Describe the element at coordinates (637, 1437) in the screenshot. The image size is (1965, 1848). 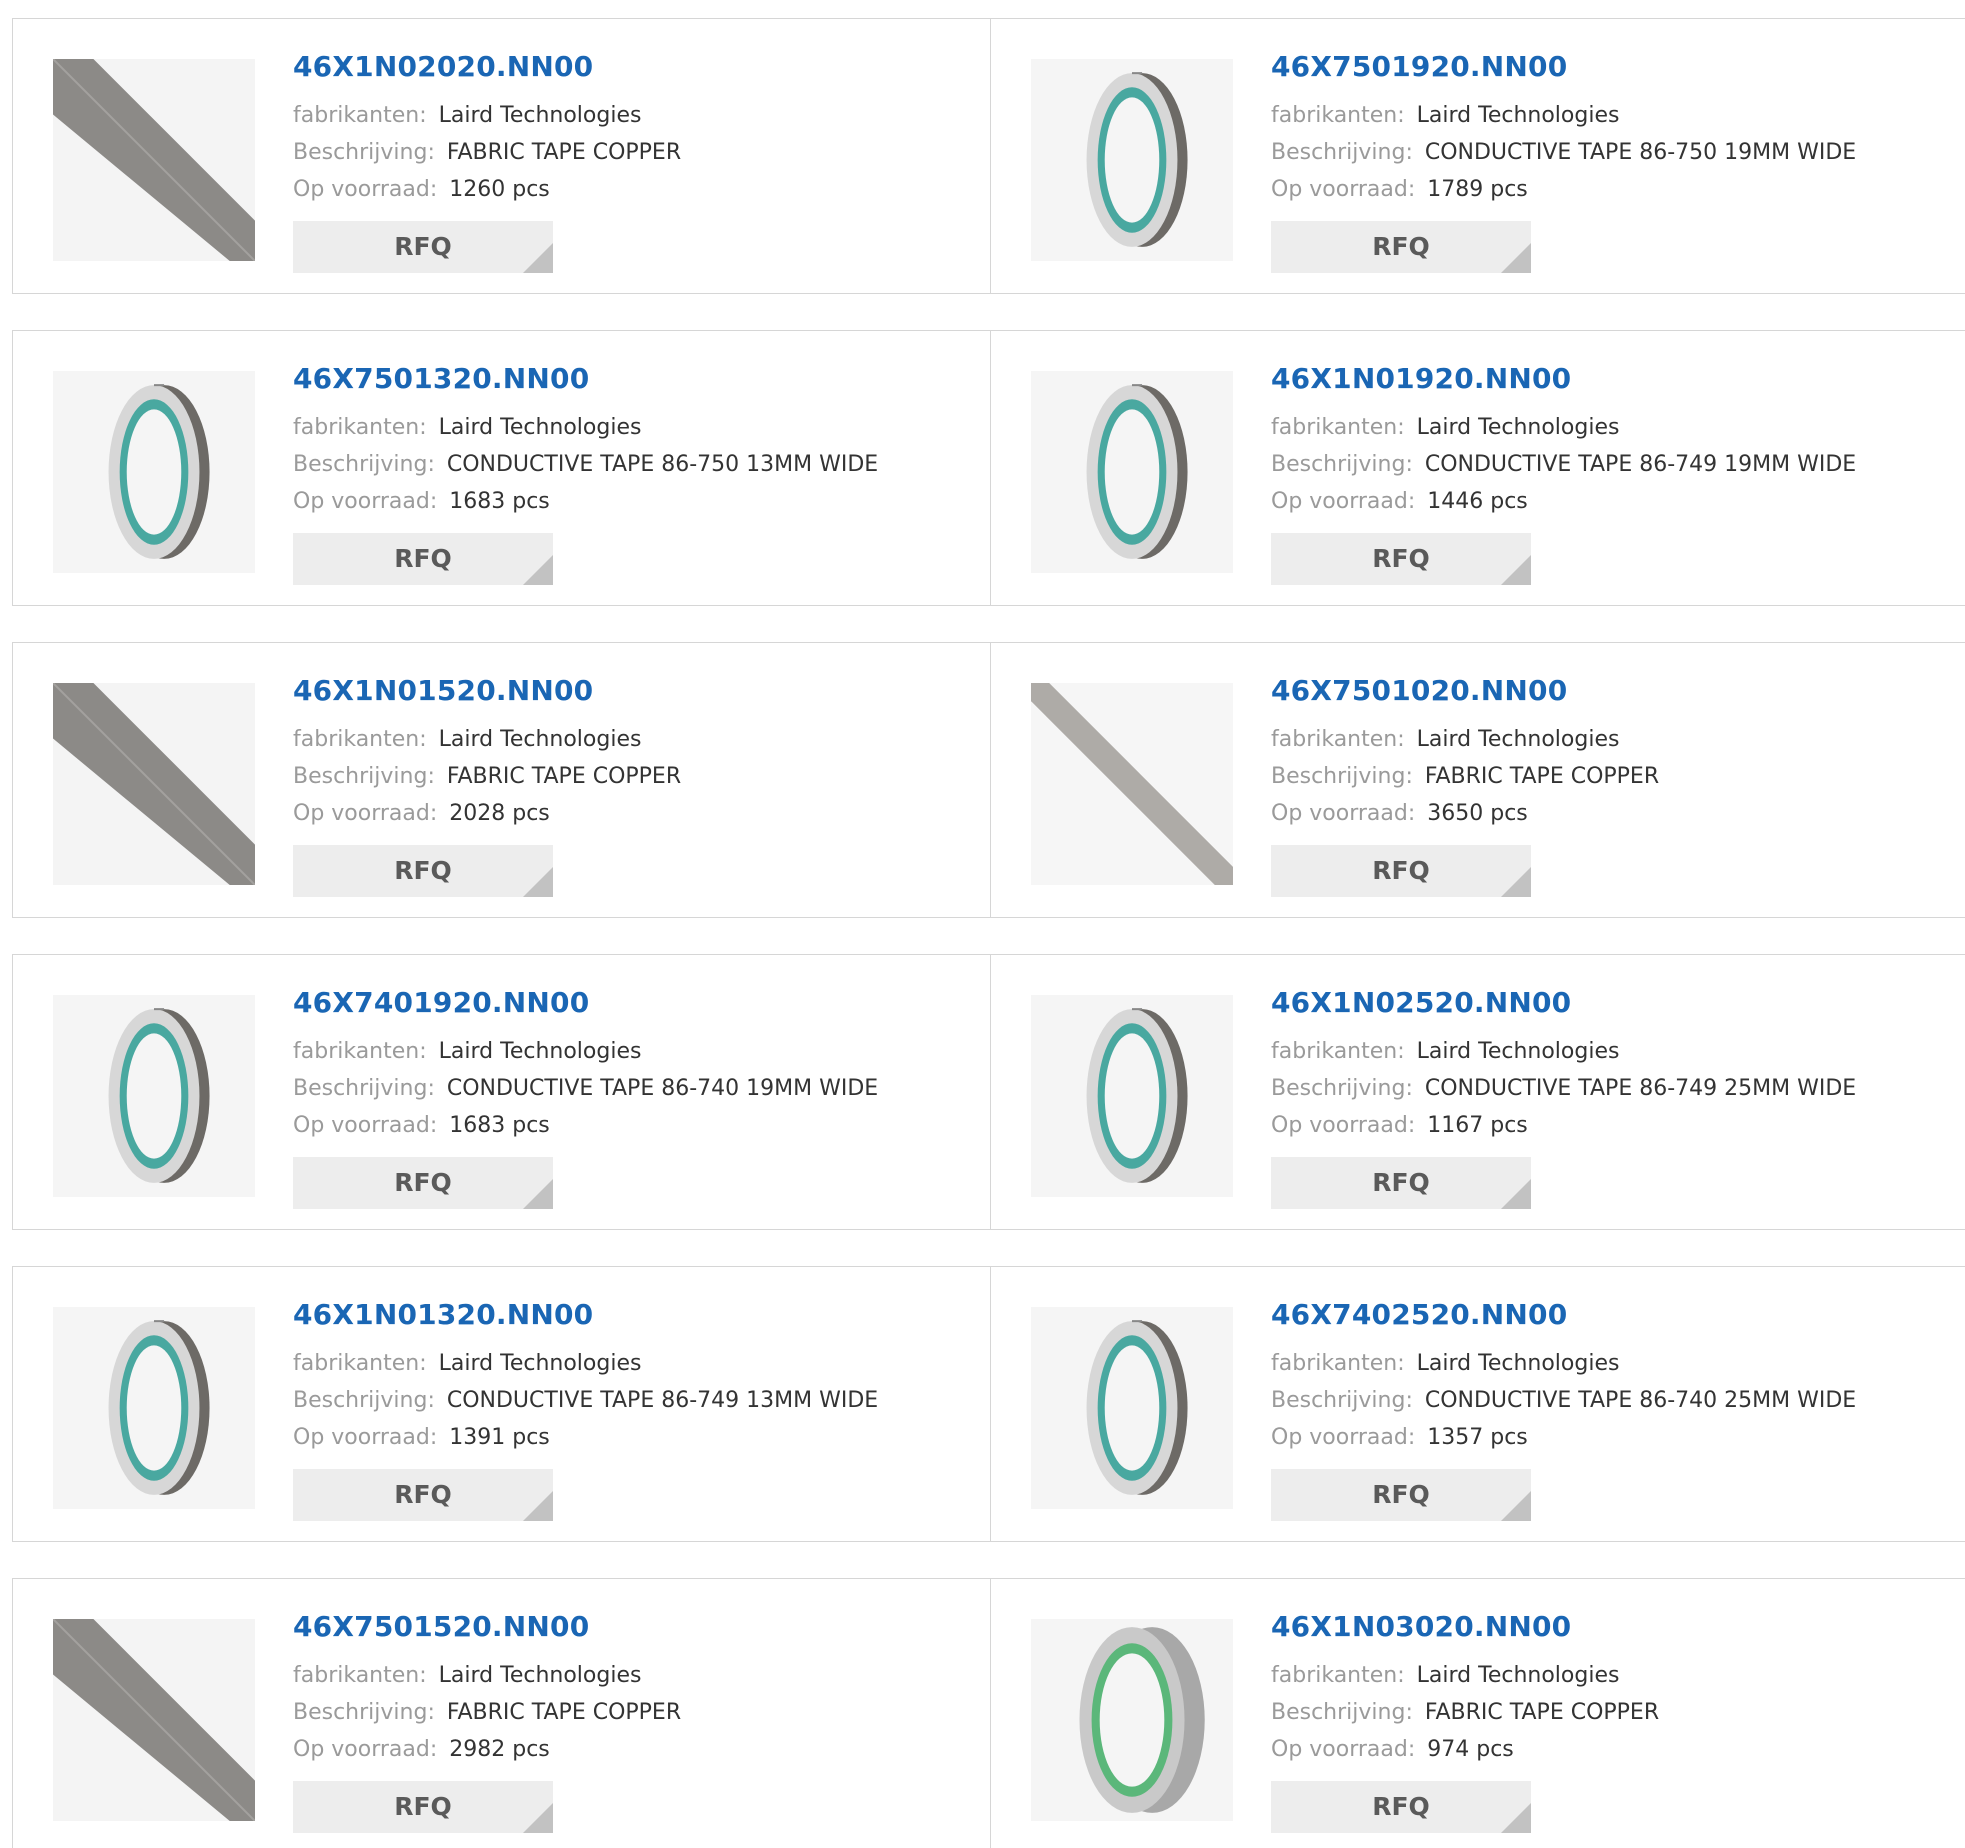
I see `stock-row: Op voorraad: 1391 pcs` at that location.